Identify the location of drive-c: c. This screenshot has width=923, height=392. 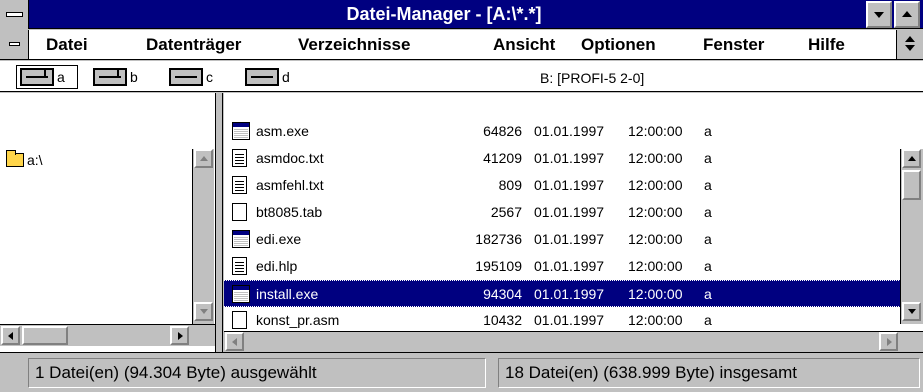
(197, 77).